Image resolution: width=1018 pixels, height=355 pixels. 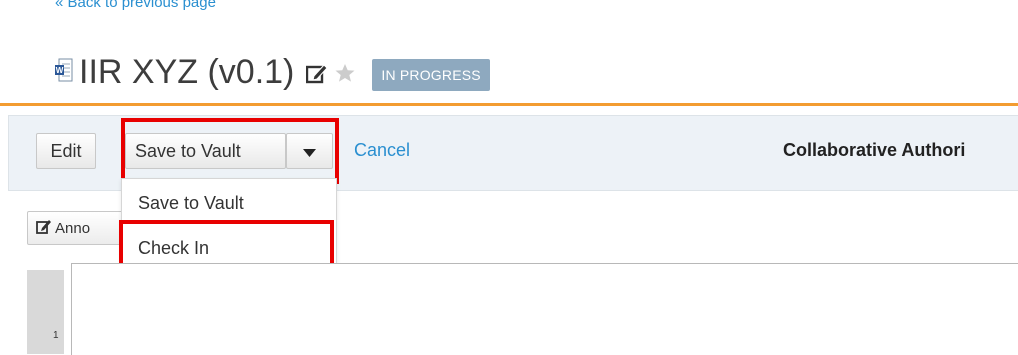 I want to click on edit-pencil-icon, so click(x=311, y=72).